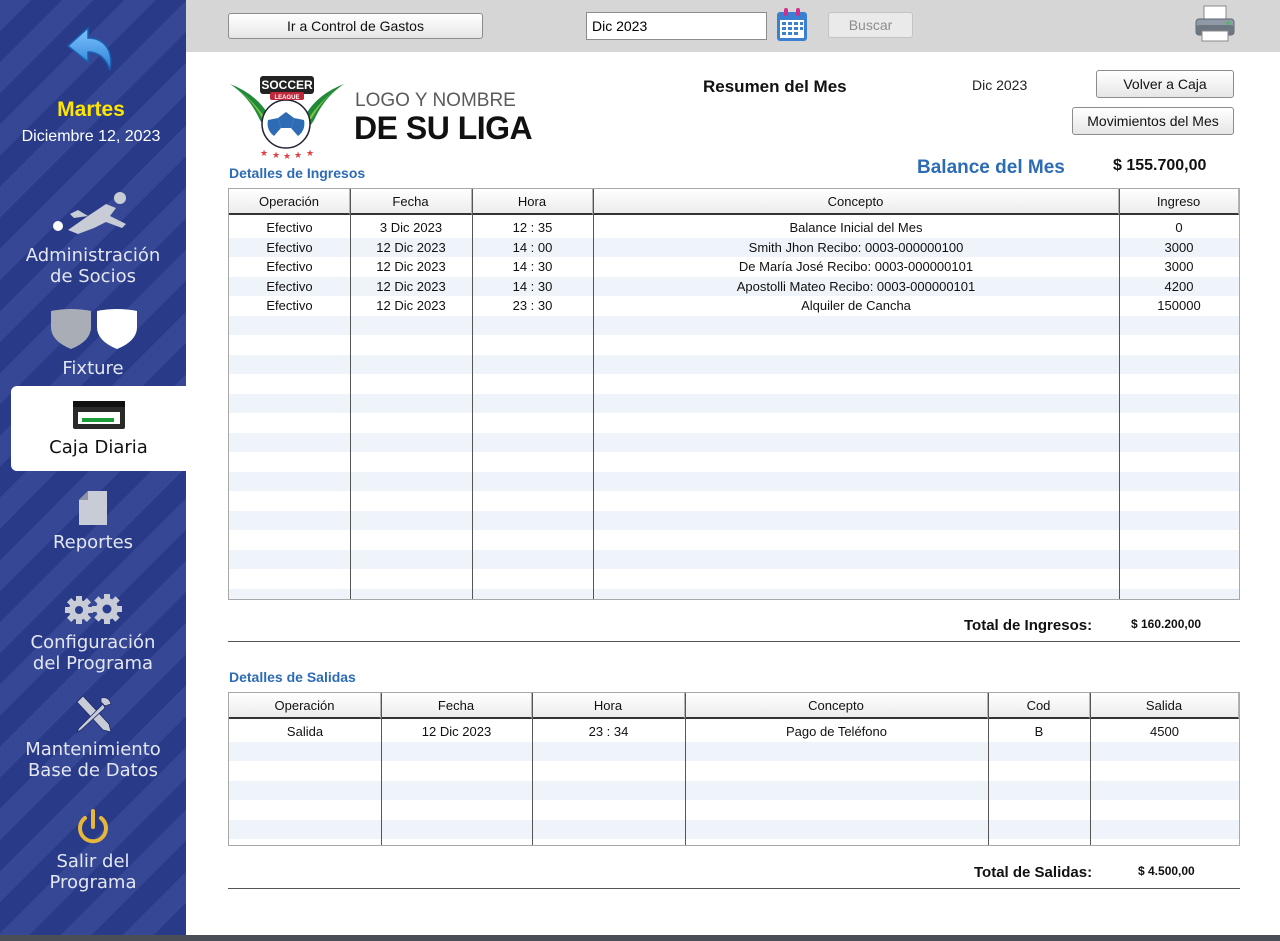  I want to click on nav-label: de Socios, so click(93, 276).